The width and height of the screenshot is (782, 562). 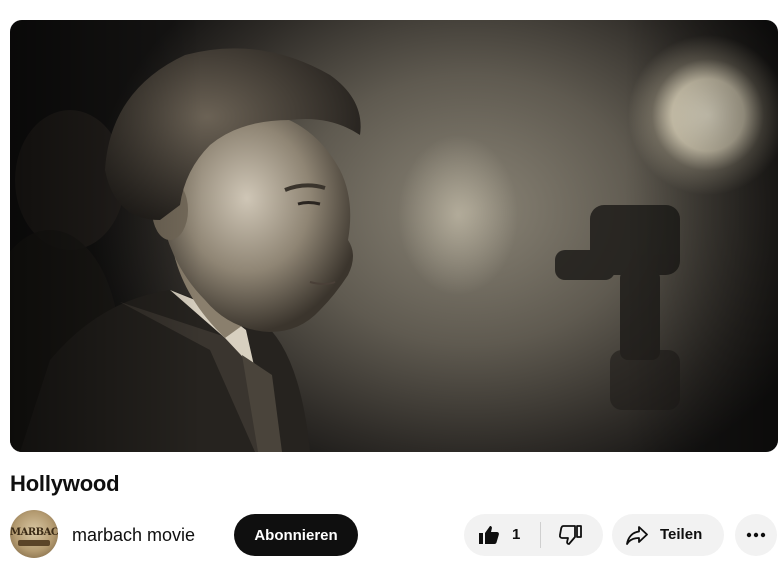 I want to click on avatar-logo-banner, so click(x=34, y=543).